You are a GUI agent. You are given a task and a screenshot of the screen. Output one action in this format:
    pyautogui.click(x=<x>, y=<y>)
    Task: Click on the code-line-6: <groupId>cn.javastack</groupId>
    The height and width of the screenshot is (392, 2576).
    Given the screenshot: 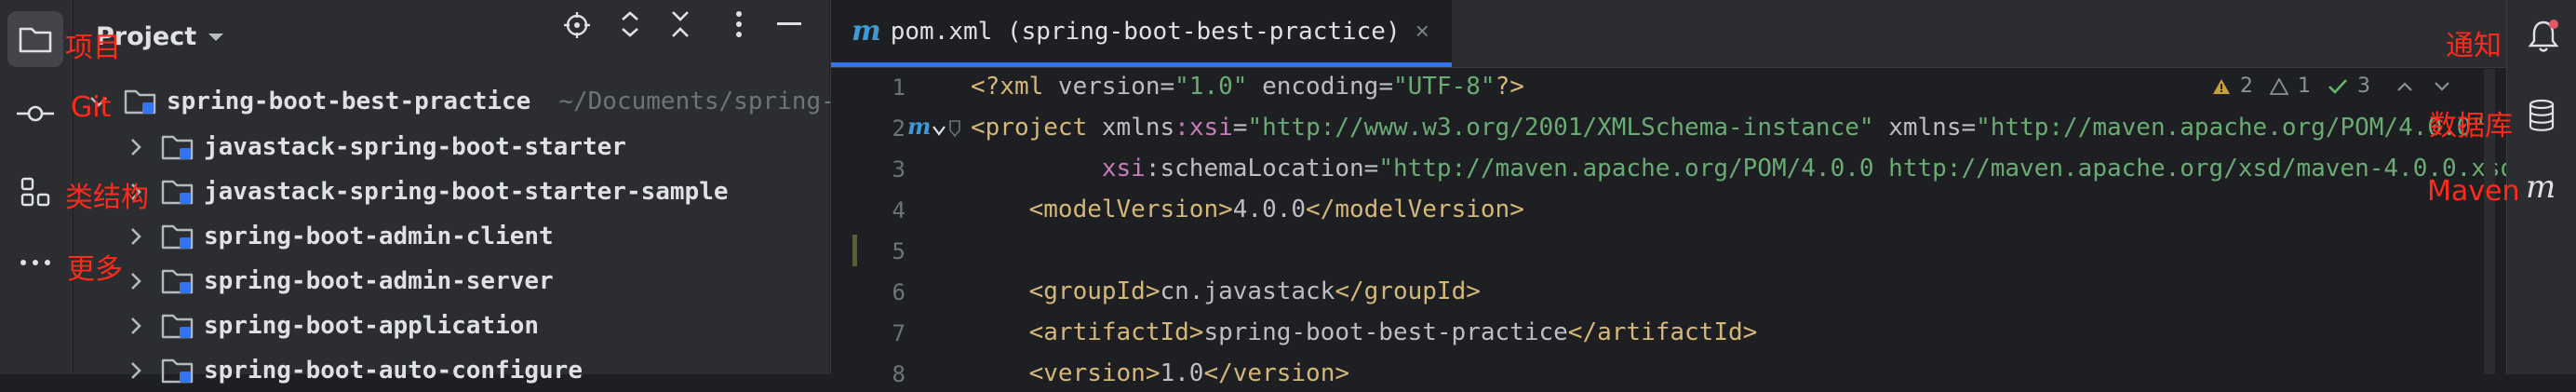 What is the action you would take?
    pyautogui.click(x=1226, y=291)
    